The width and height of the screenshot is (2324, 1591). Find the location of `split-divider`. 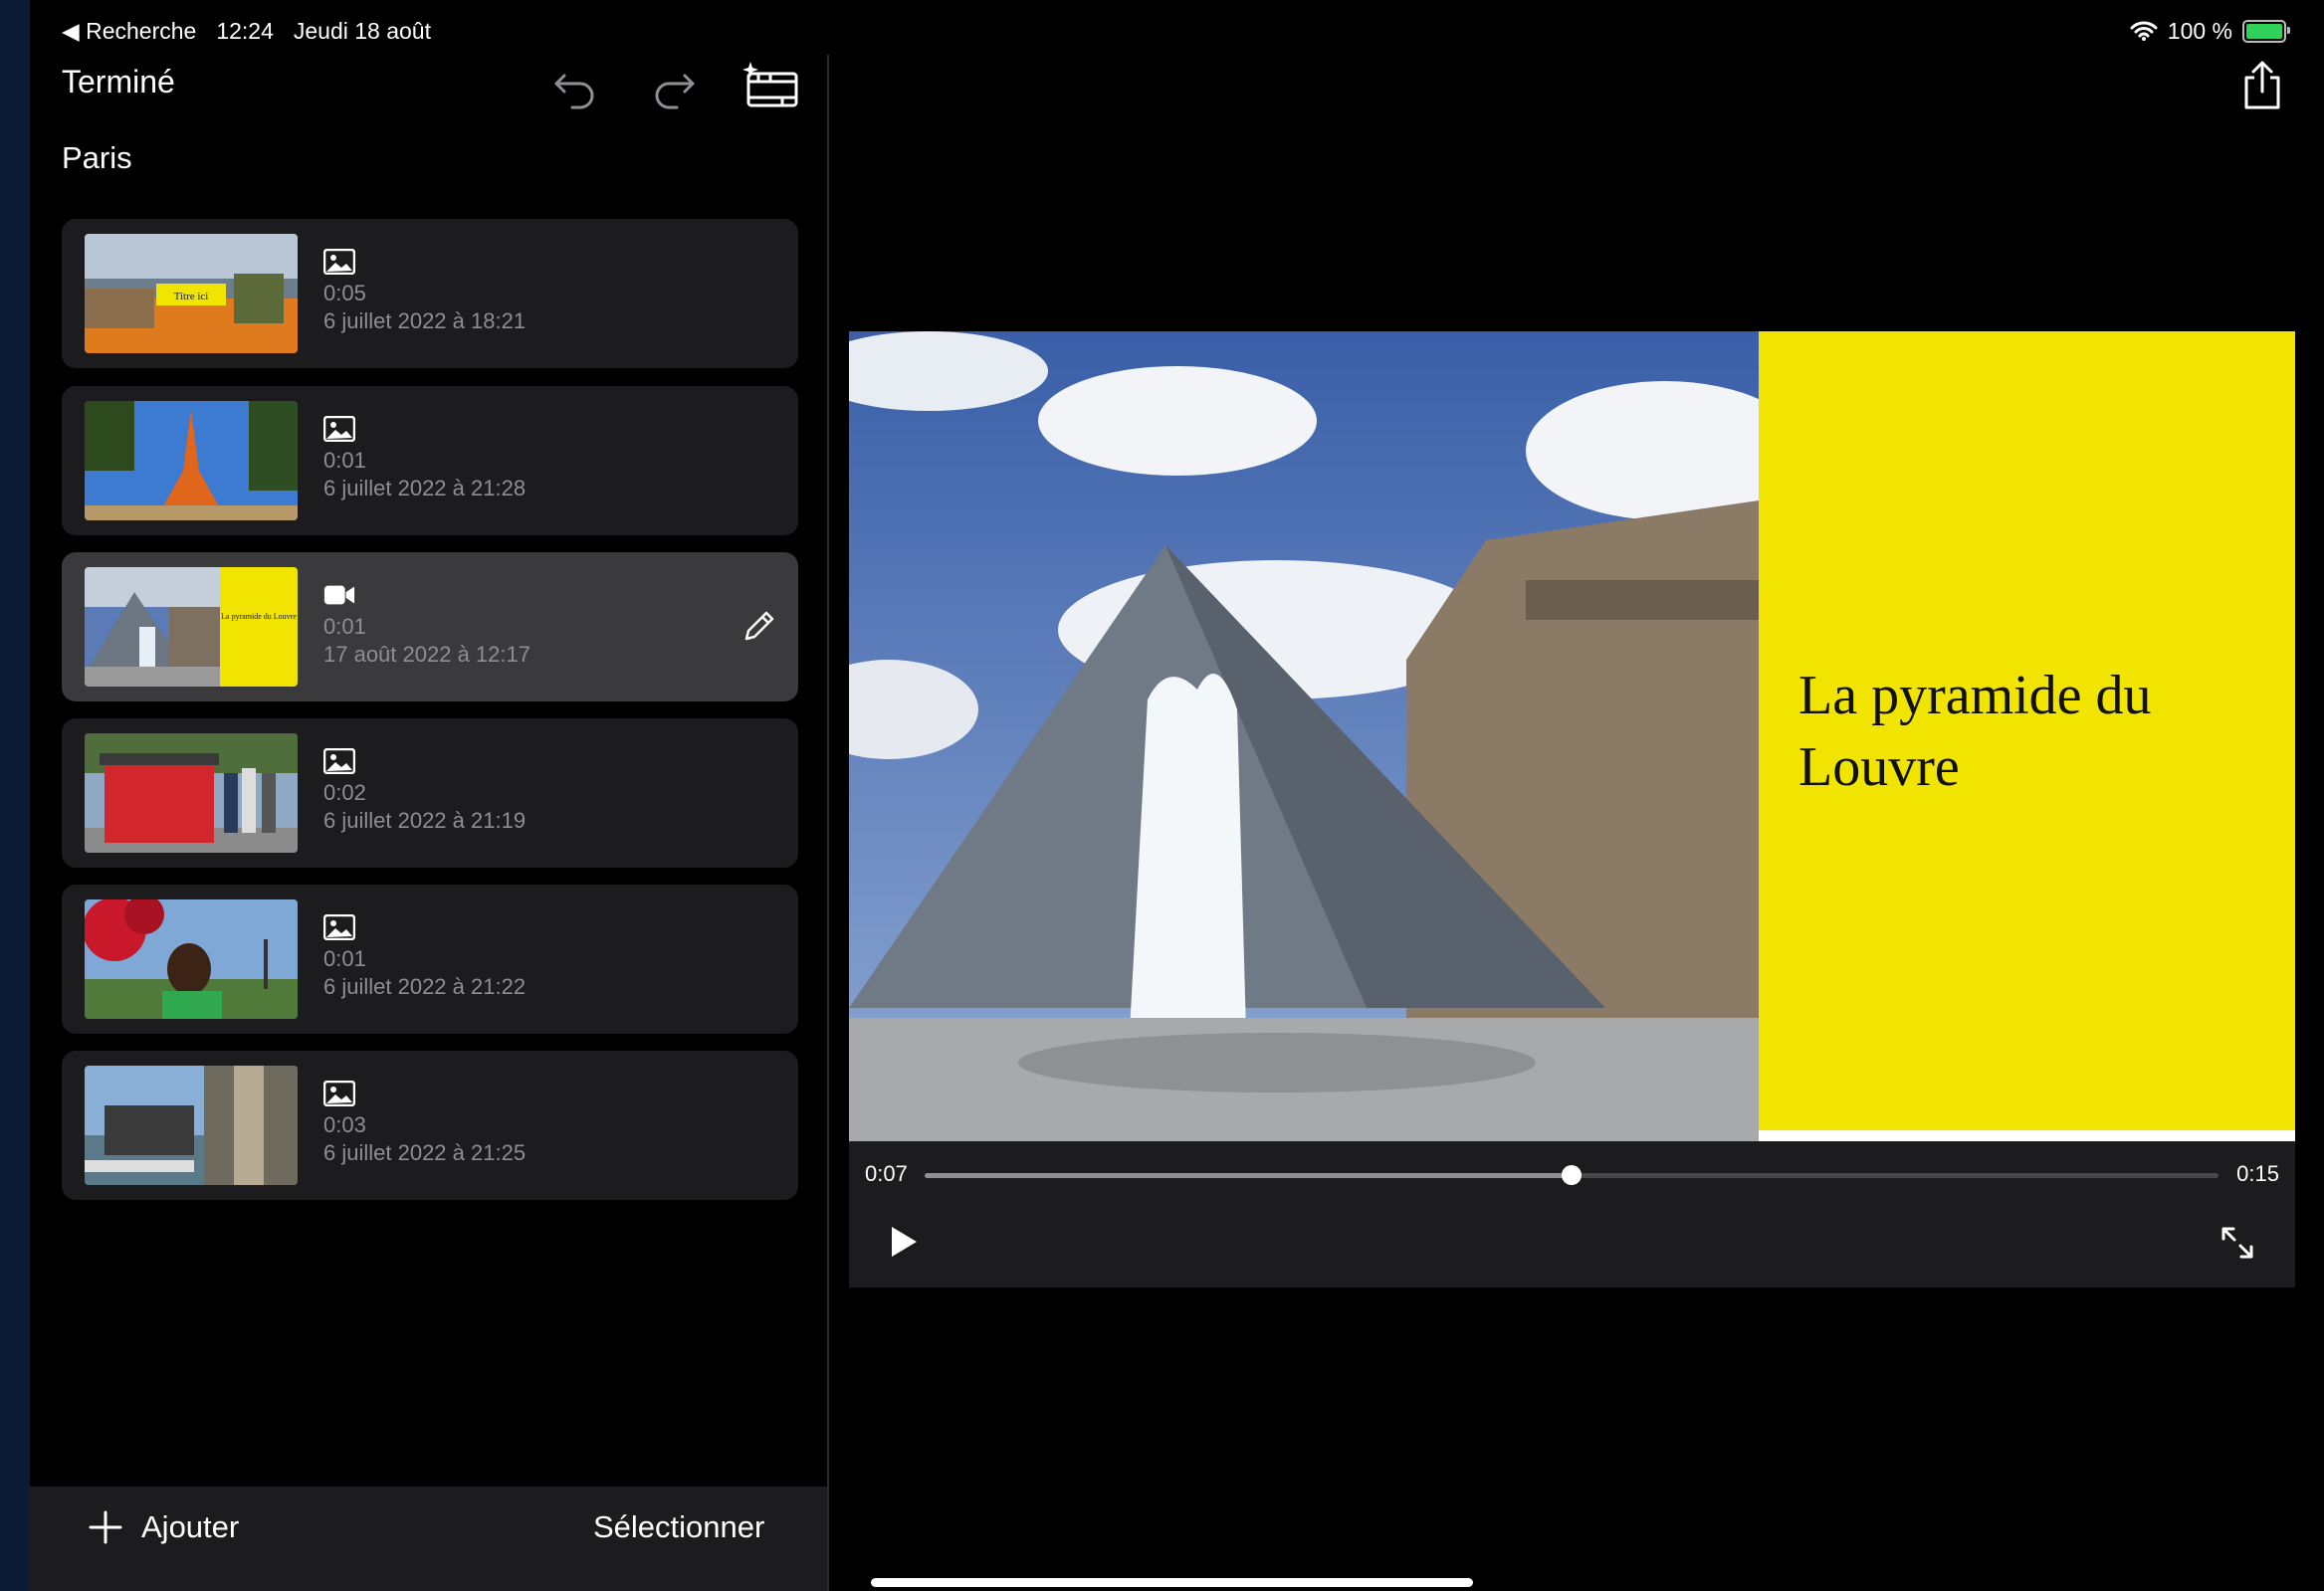

split-divider is located at coordinates (828, 823).